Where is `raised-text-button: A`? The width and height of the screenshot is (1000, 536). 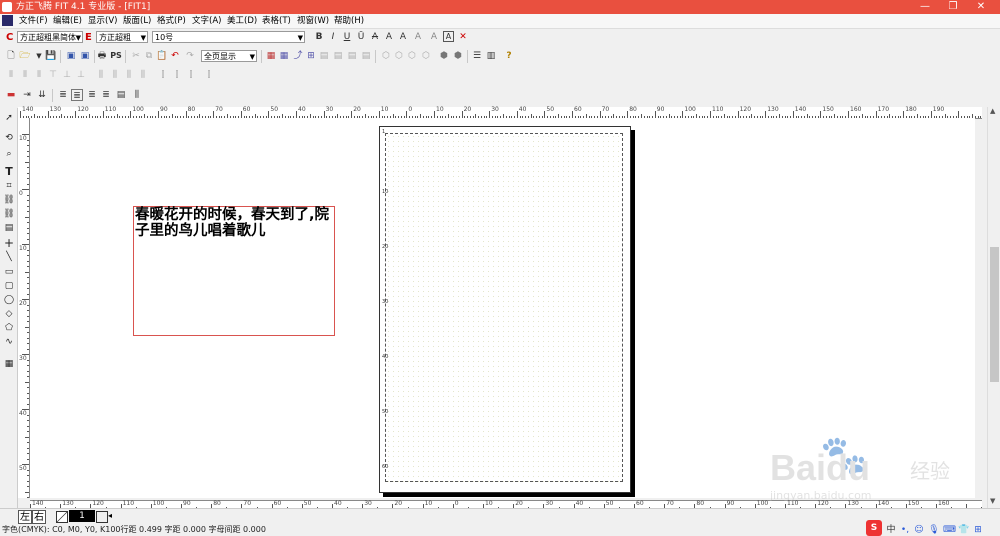
raised-text-button: A is located at coordinates (434, 37).